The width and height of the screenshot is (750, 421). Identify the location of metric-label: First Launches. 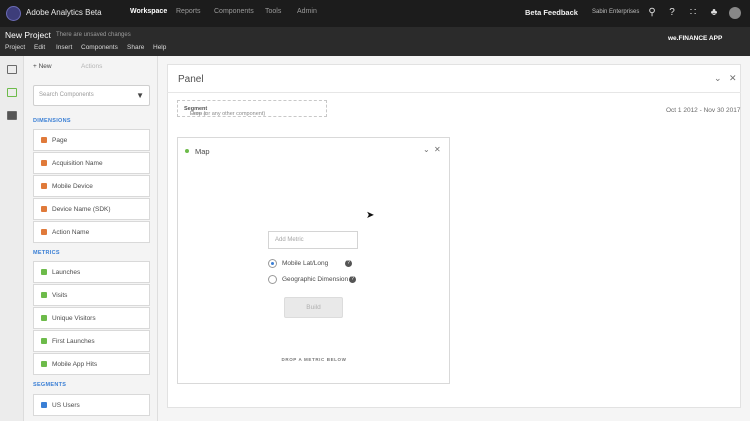
(73, 341).